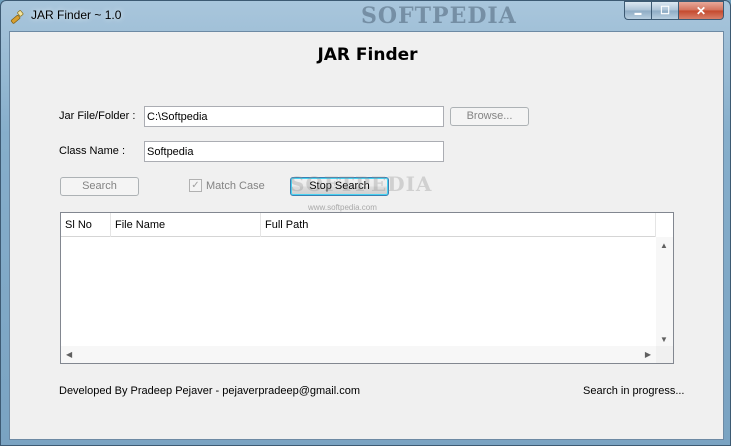  I want to click on horizontal-scrollbar: ◀ ▶, so click(358, 354).